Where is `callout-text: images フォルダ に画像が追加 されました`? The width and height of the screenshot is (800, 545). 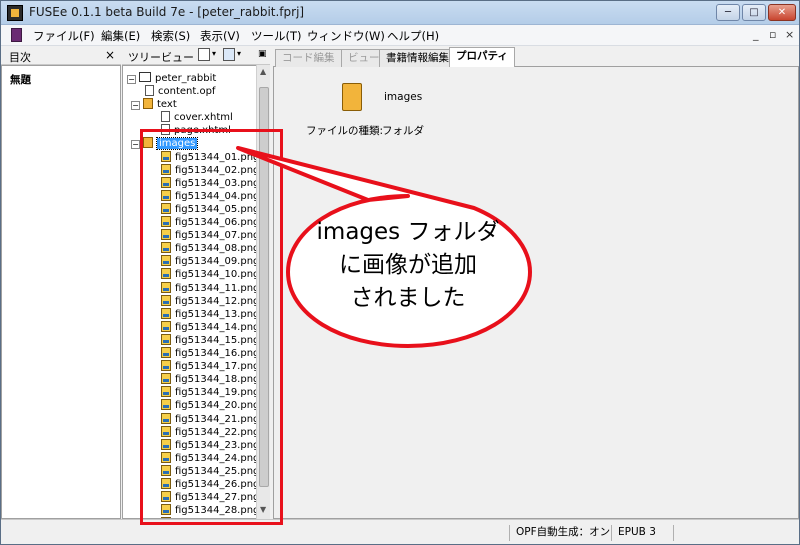 callout-text: images フォルダ に画像が追加 されました is located at coordinates (408, 265).